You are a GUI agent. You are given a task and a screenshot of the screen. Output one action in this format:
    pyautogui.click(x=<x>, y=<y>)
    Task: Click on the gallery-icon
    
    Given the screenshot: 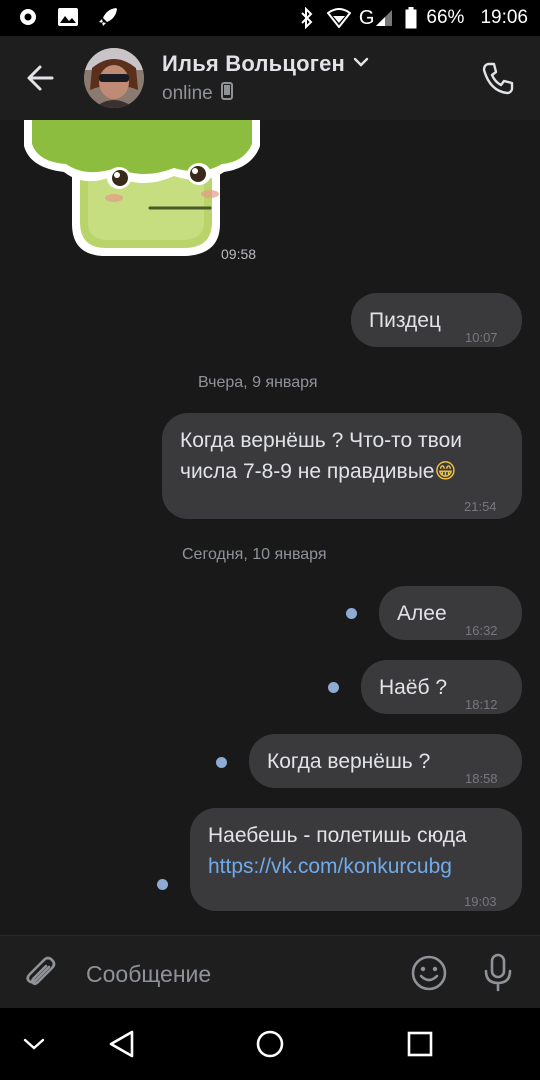 What is the action you would take?
    pyautogui.click(x=68, y=17)
    